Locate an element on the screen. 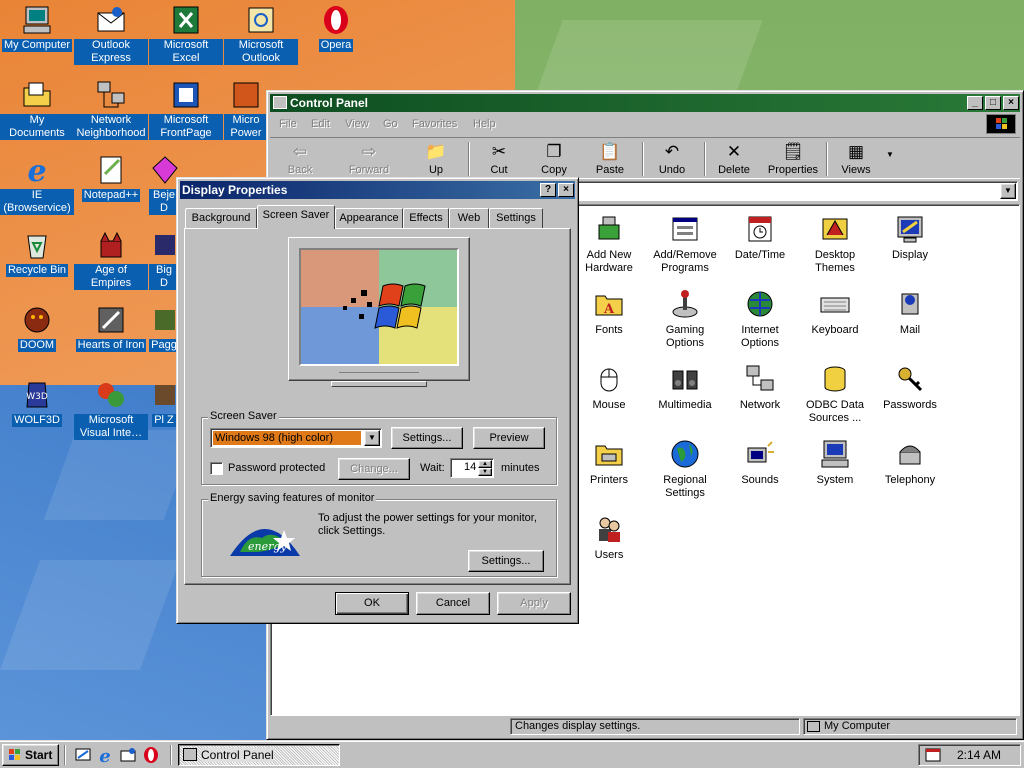 This screenshot has width=1024, height=768. views-button: ▦ Views is located at coordinates (856, 159).